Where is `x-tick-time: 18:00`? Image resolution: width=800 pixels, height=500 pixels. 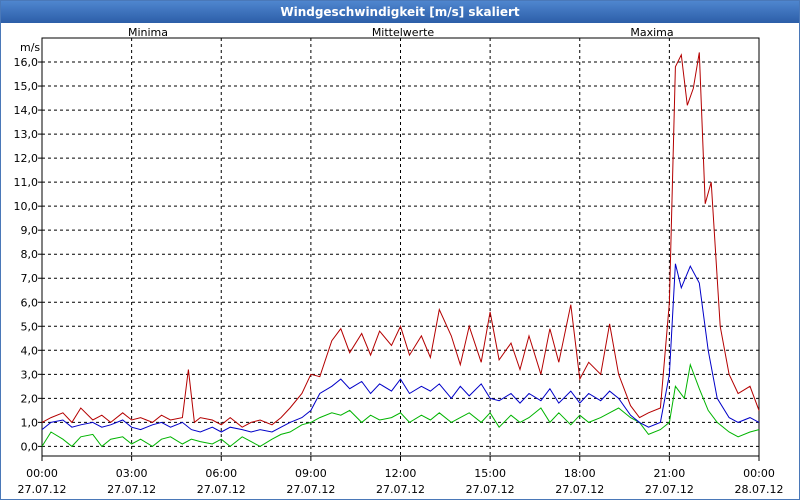 x-tick-time: 18:00 is located at coordinates (580, 473).